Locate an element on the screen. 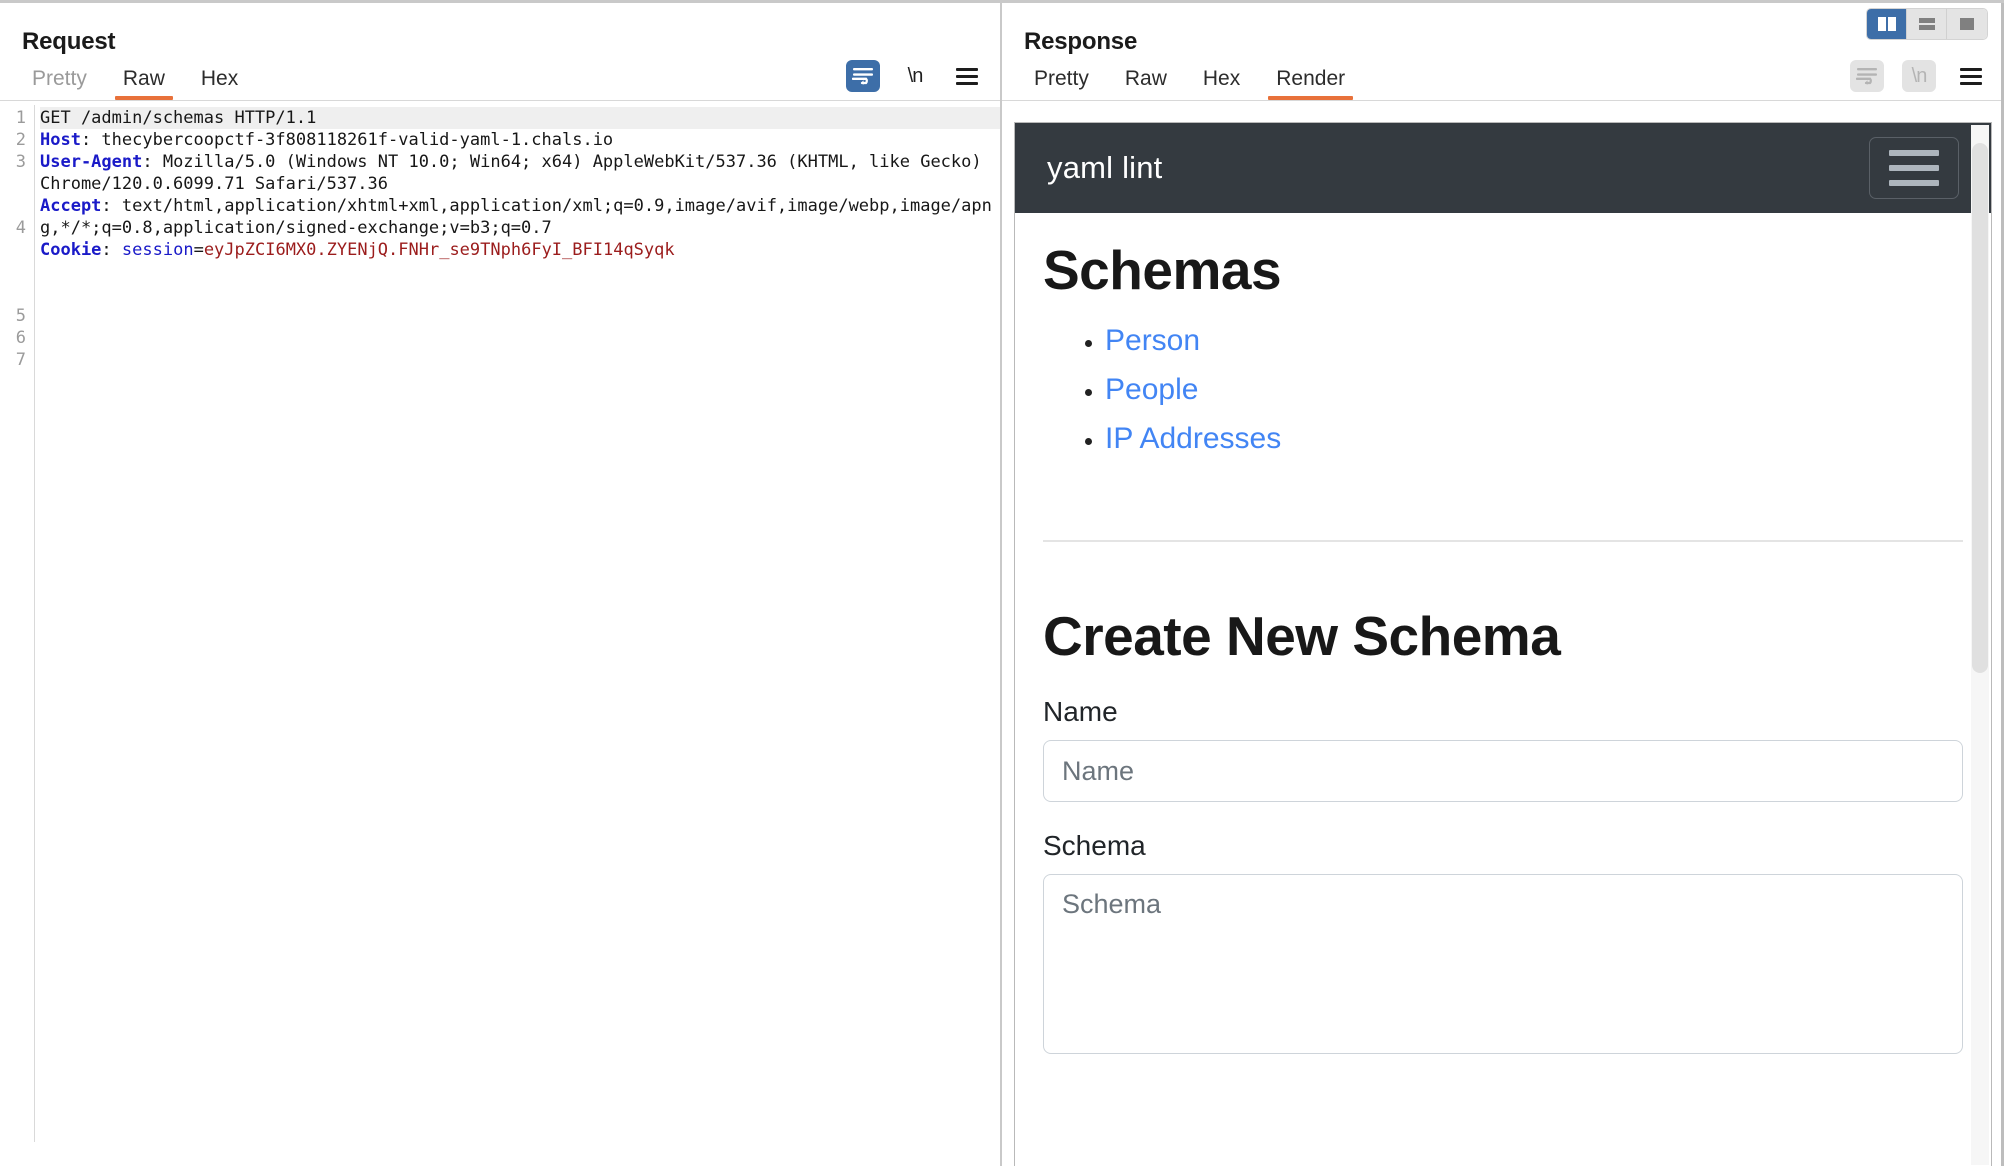  request-menu-button is located at coordinates (967, 76).